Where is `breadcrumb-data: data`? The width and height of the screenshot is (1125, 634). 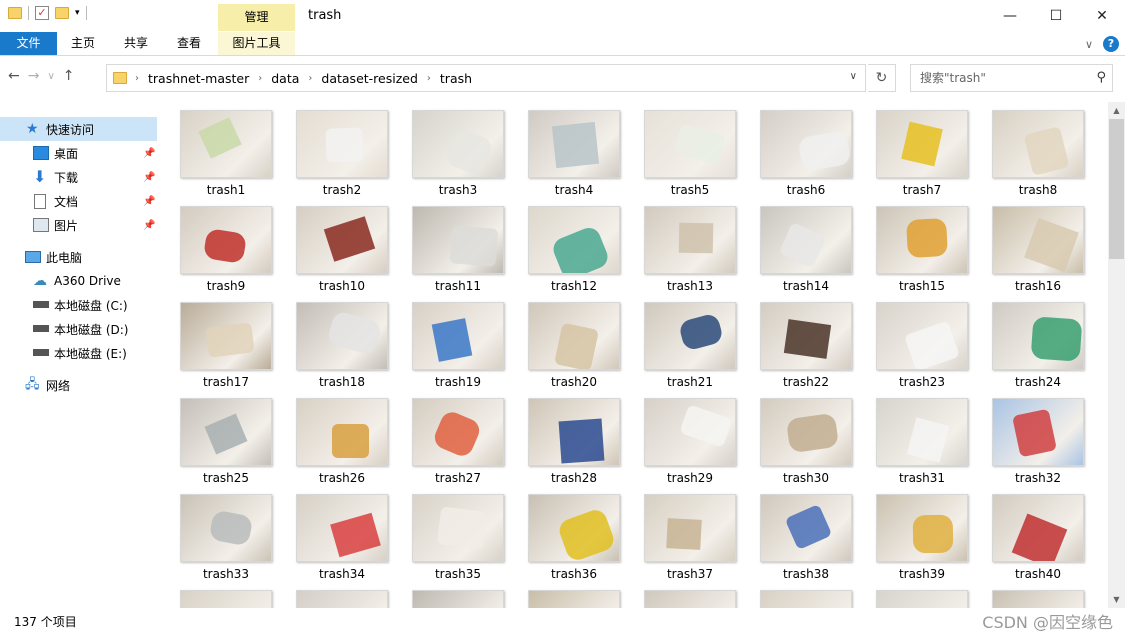 breadcrumb-data: data is located at coordinates (285, 78).